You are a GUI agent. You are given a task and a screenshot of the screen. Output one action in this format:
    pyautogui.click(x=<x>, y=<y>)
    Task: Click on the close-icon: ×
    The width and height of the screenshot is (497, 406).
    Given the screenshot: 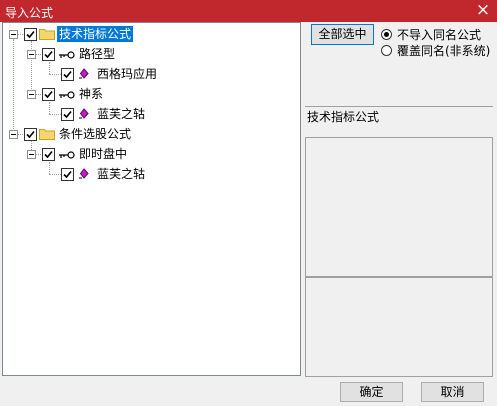 What is the action you would take?
    pyautogui.click(x=483, y=11)
    